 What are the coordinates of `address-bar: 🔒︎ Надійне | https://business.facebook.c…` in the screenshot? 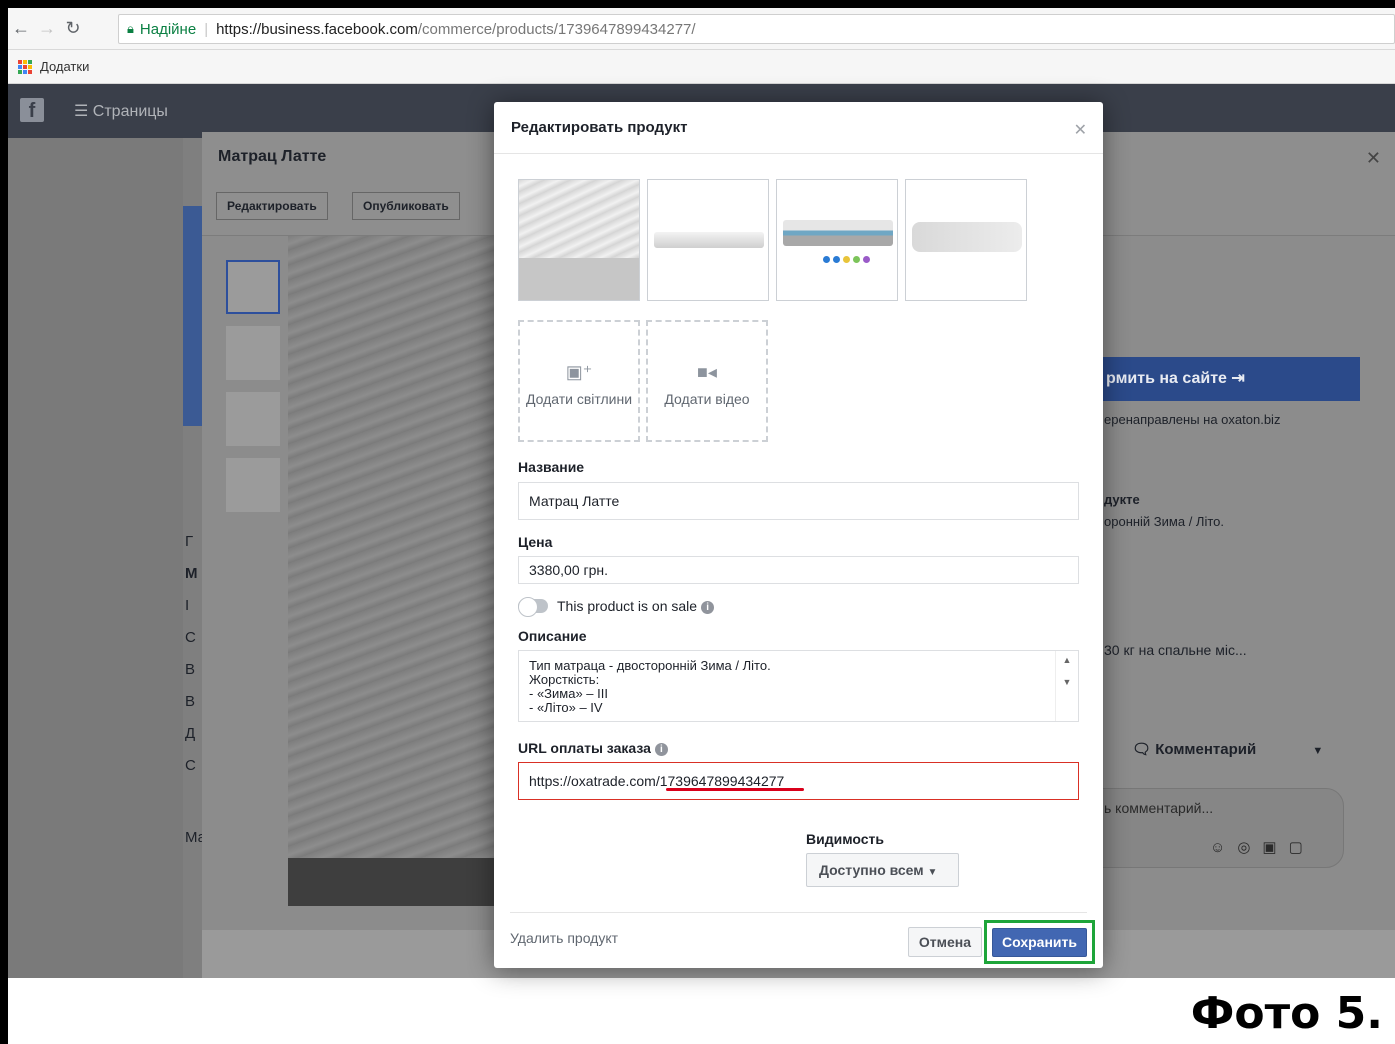 It's located at (756, 29).